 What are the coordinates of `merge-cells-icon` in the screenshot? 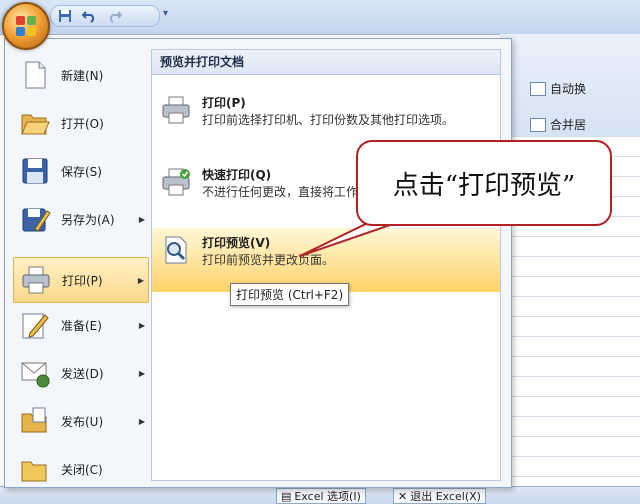 It's located at (538, 124).